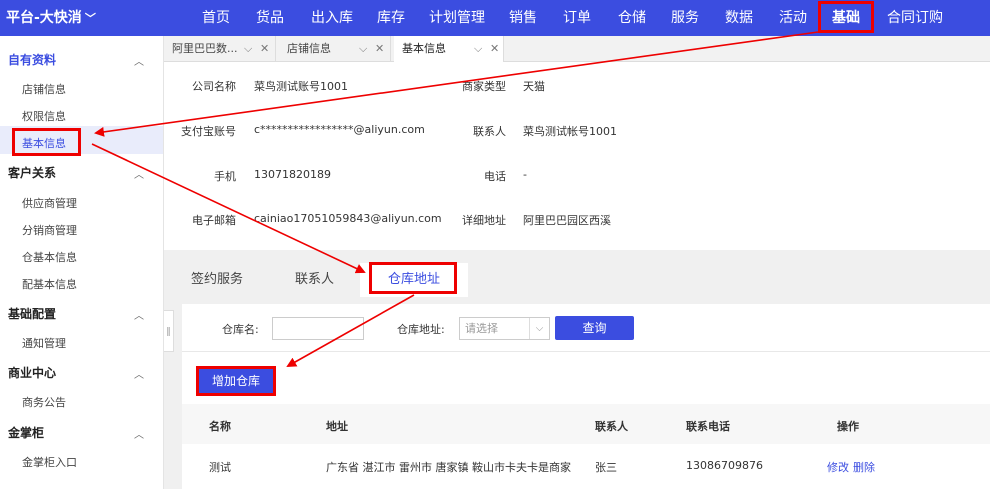 The width and height of the screenshot is (990, 489). Describe the element at coordinates (495, 176) in the screenshot. I see `phone-label: 电话` at that location.